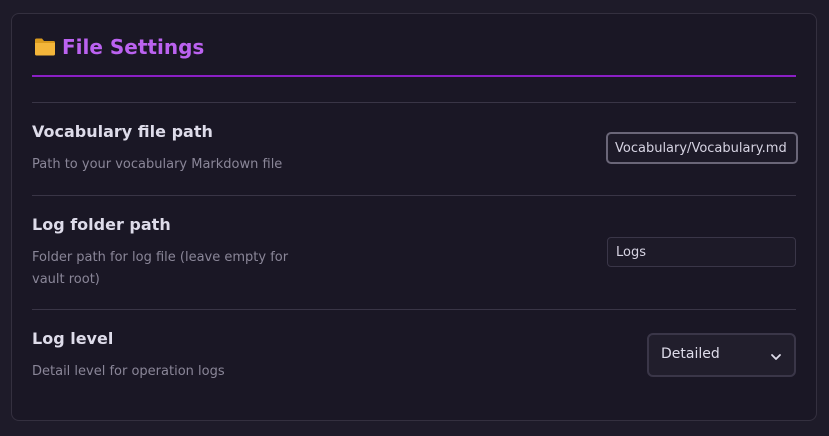  I want to click on setting-name: Log level, so click(73, 338).